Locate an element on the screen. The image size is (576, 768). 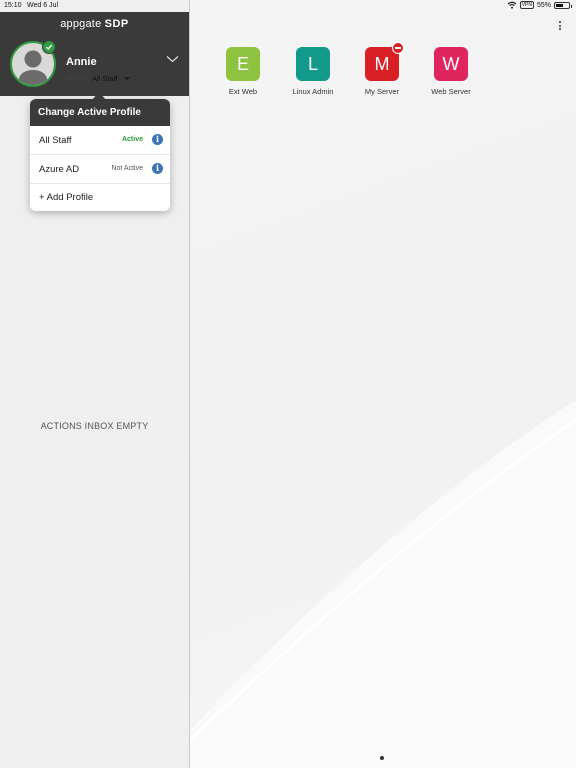
profile-value: All Staff is located at coordinates (105, 78).